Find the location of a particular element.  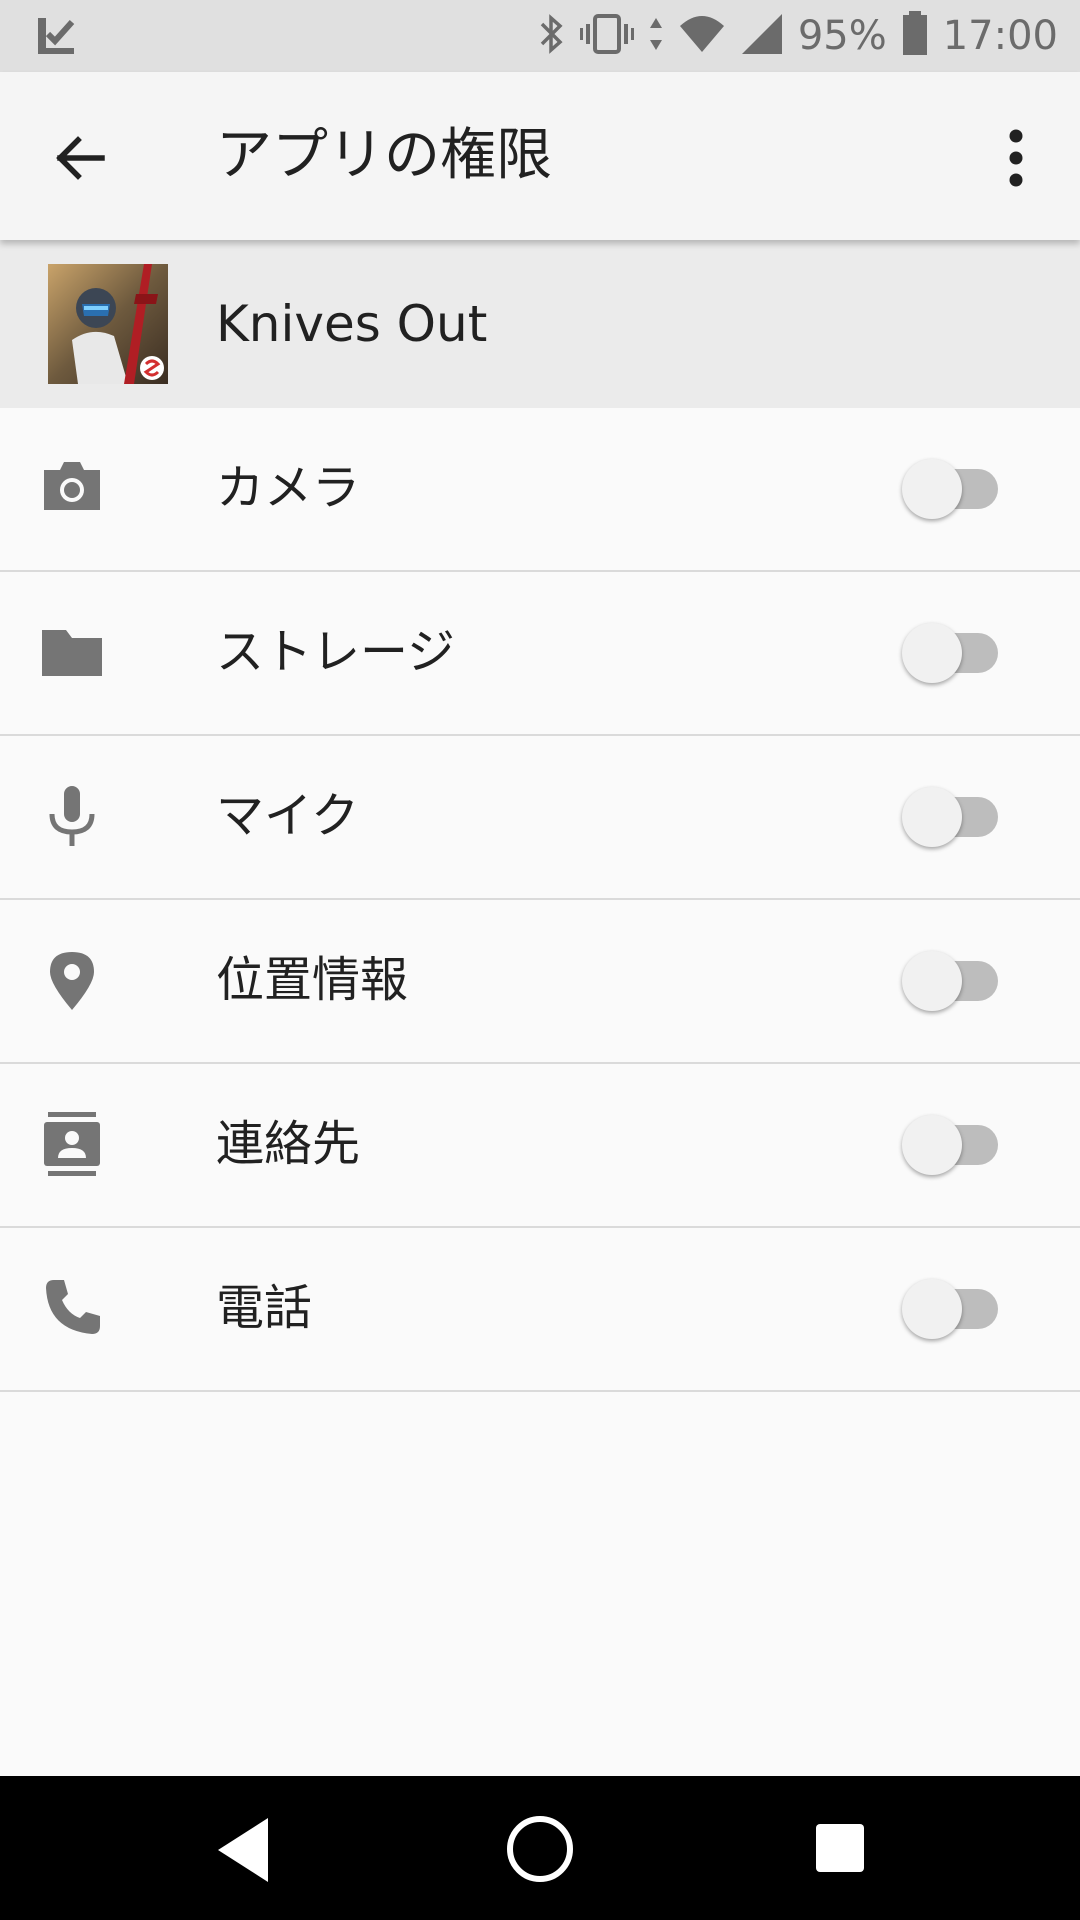

nav-back-button is located at coordinates (244, 1850).